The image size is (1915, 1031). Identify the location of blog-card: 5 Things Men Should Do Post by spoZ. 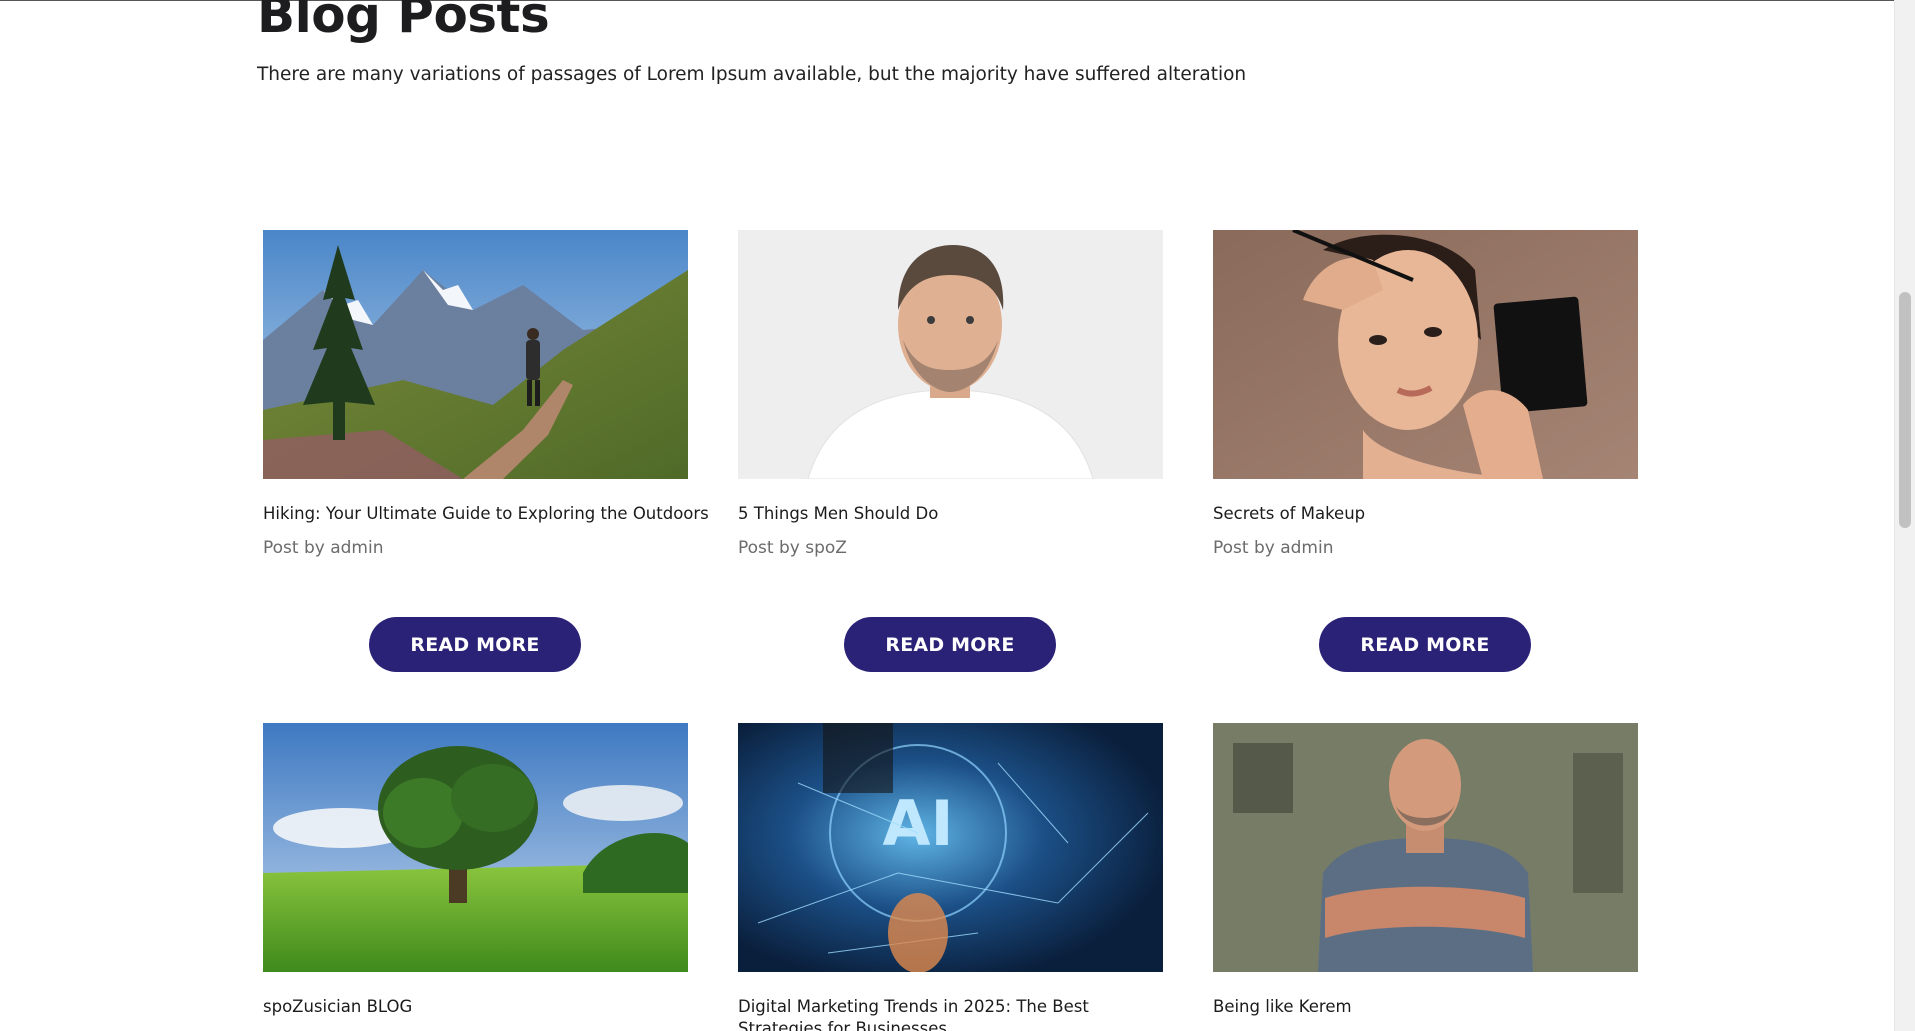
(950, 394).